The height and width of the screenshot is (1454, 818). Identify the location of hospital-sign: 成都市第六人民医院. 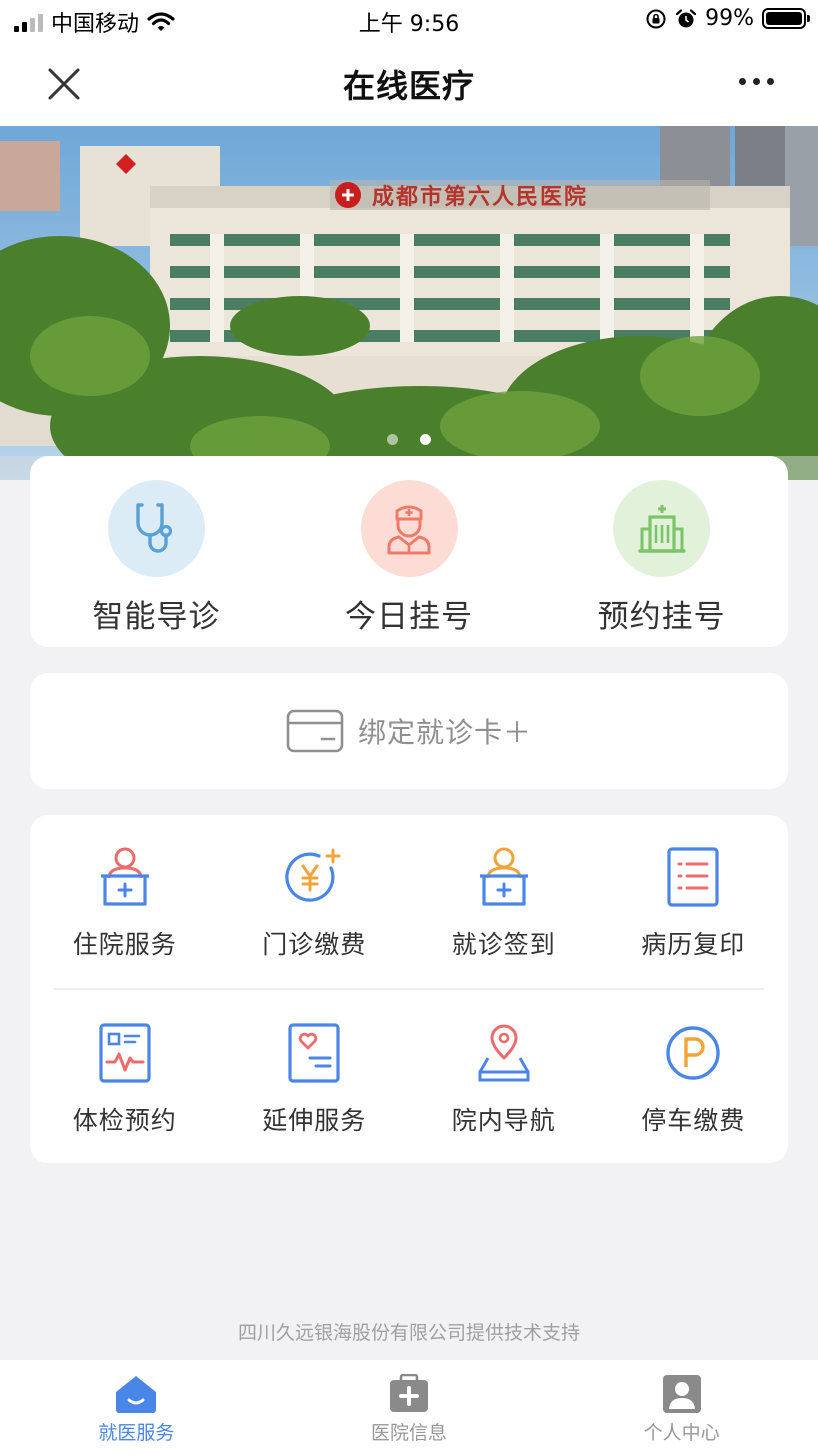
(480, 196).